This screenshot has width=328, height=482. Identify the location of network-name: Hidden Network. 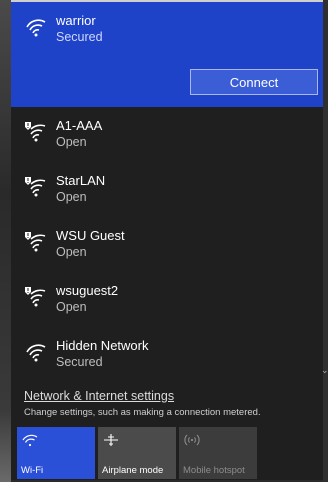
(102, 345).